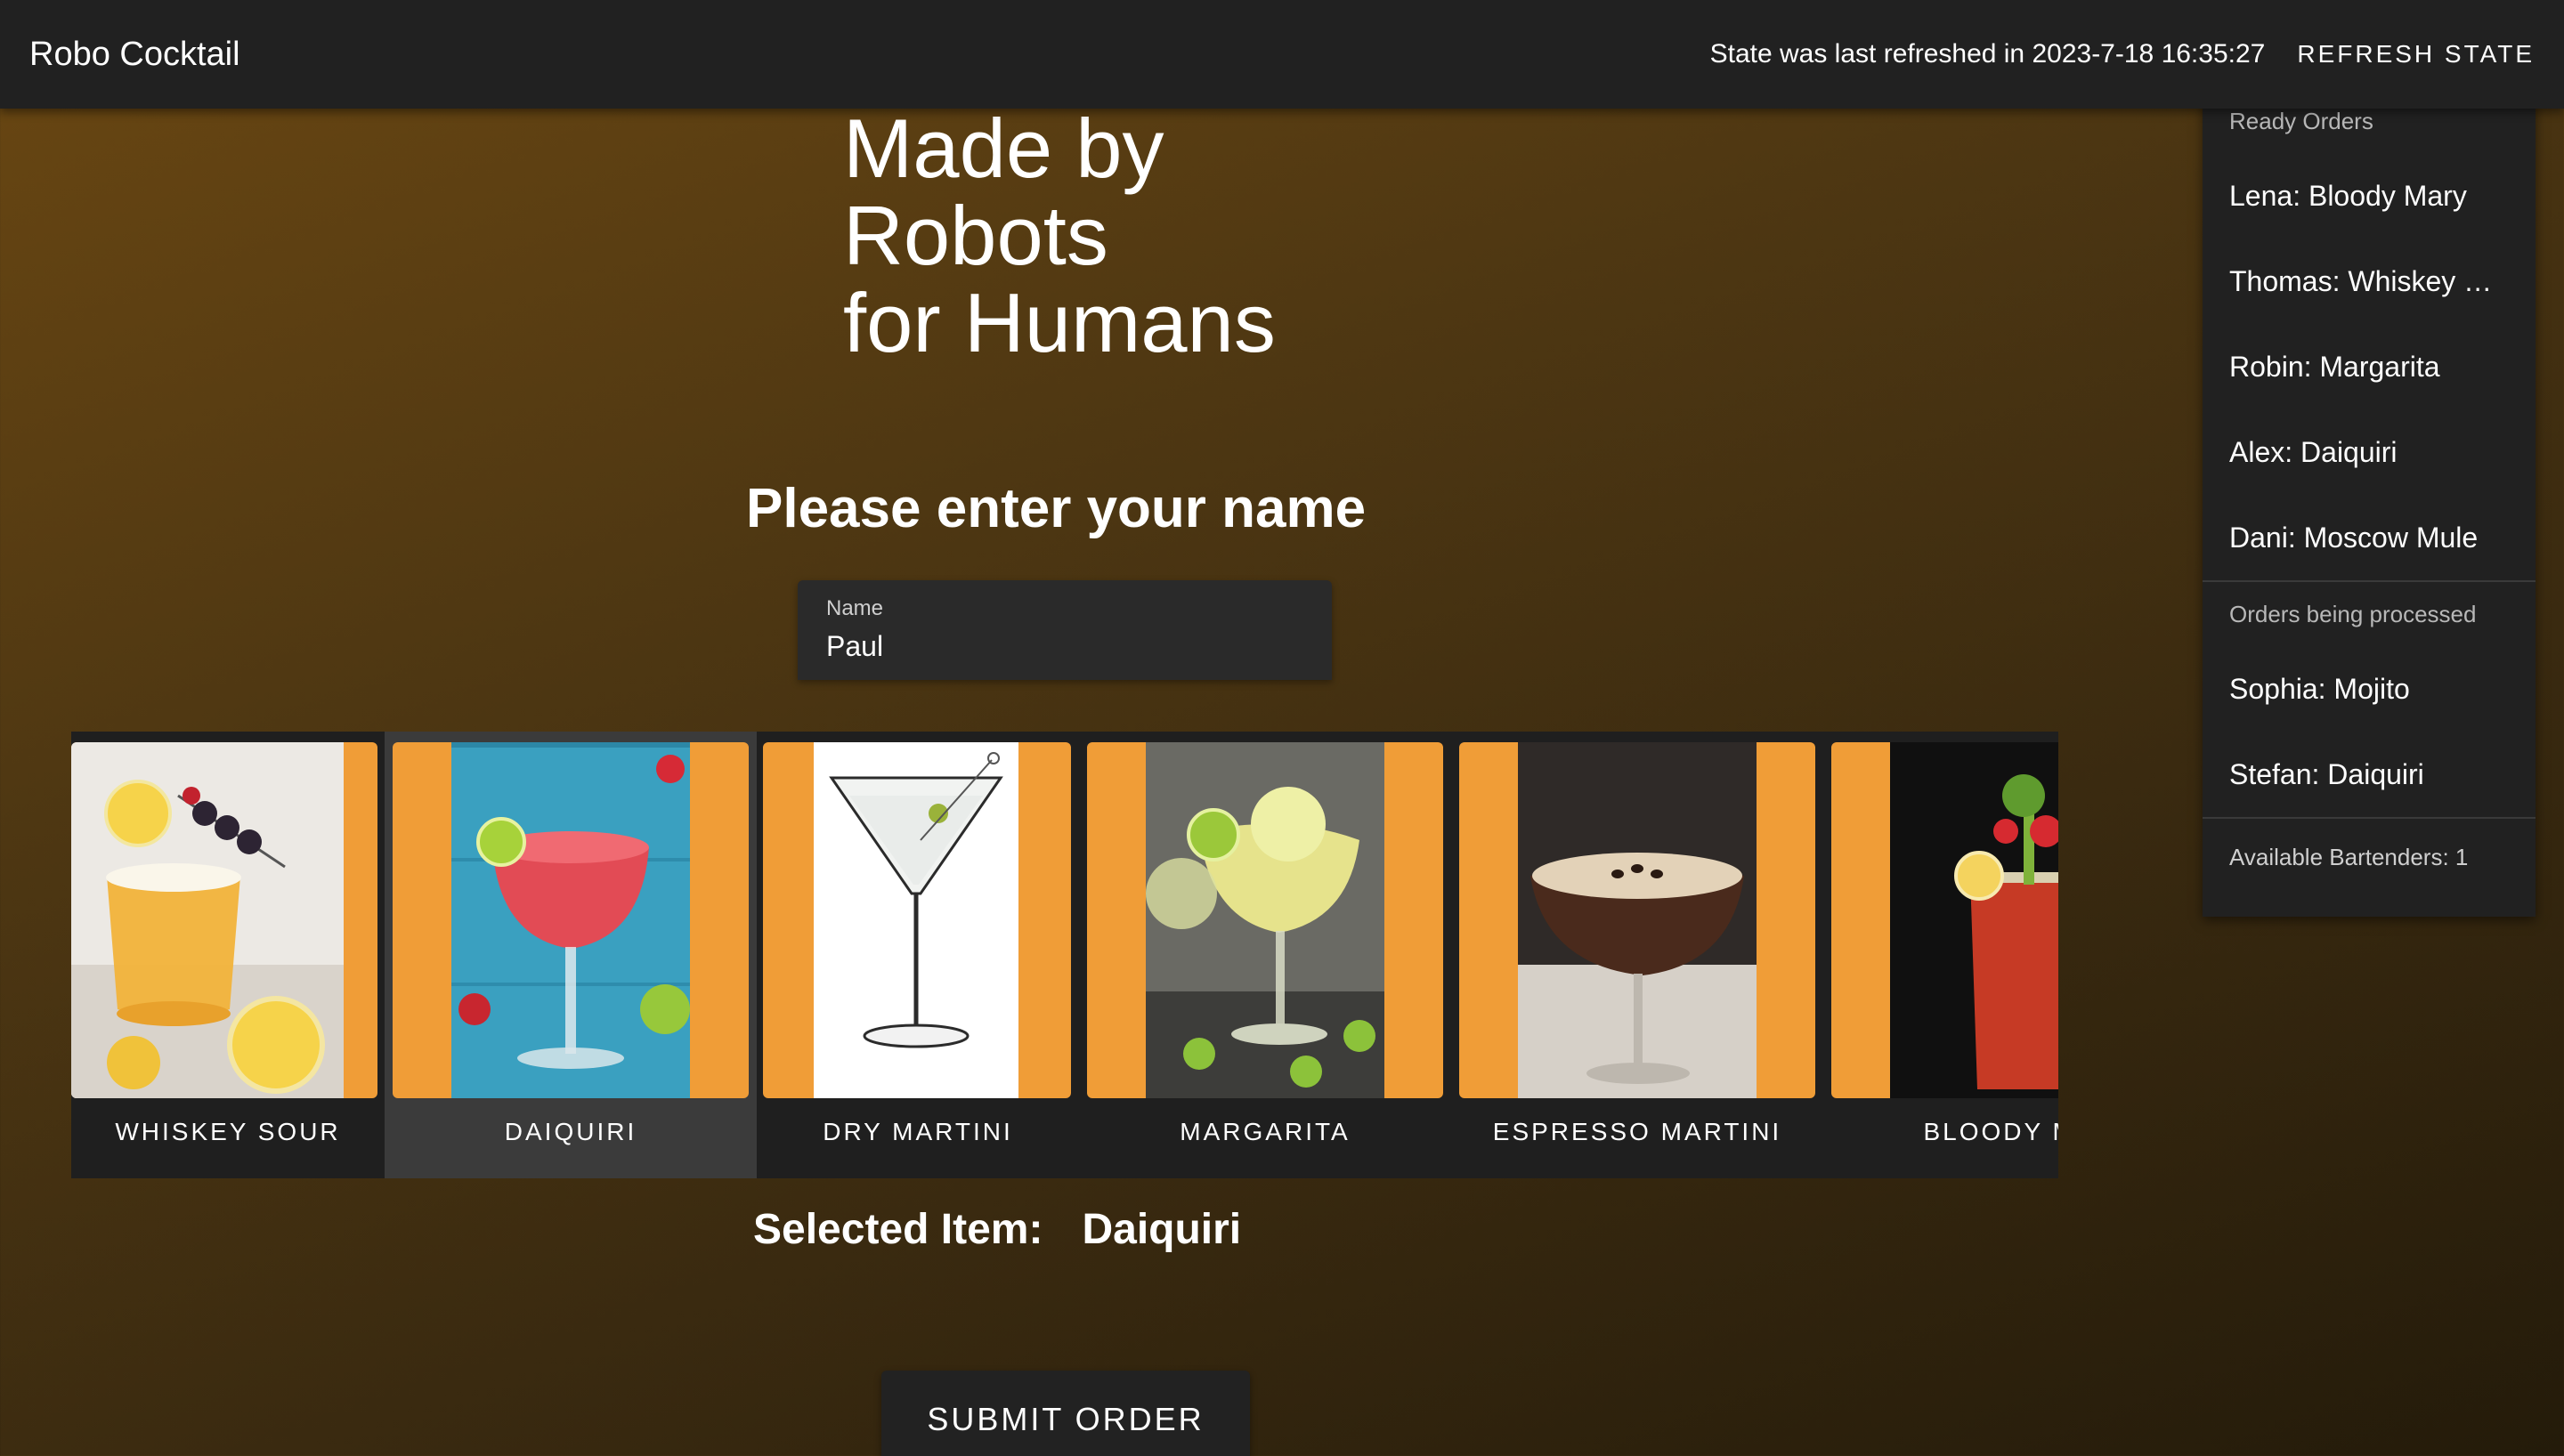  I want to click on name-field-label: Name, so click(855, 608).